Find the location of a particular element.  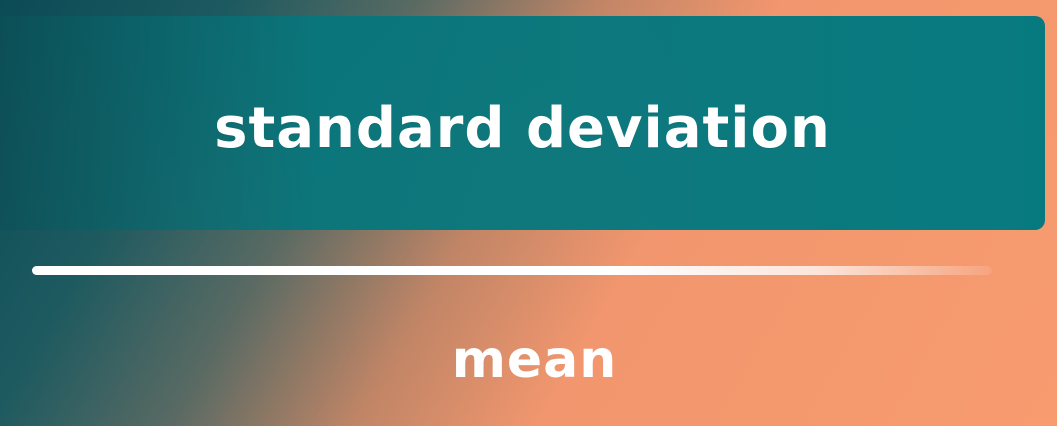

fraction-bar is located at coordinates (512, 270).